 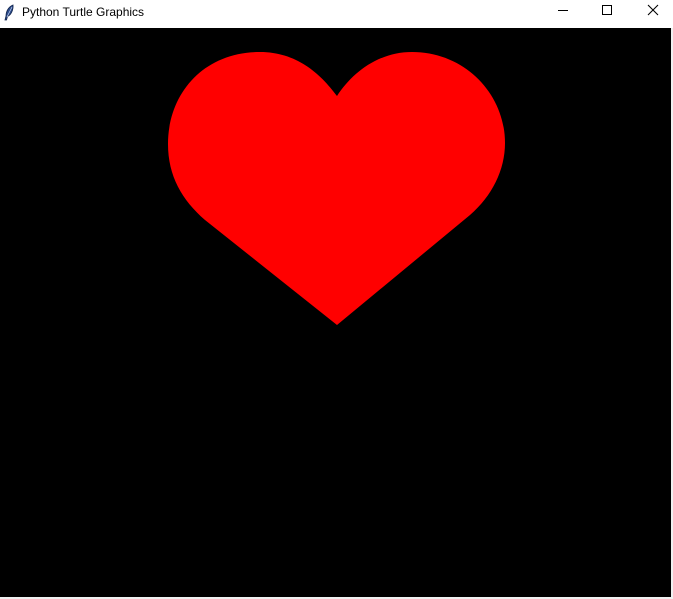 What do you see at coordinates (83, 12) in the screenshot?
I see `window-title: Python Turtle Graphics` at bounding box center [83, 12].